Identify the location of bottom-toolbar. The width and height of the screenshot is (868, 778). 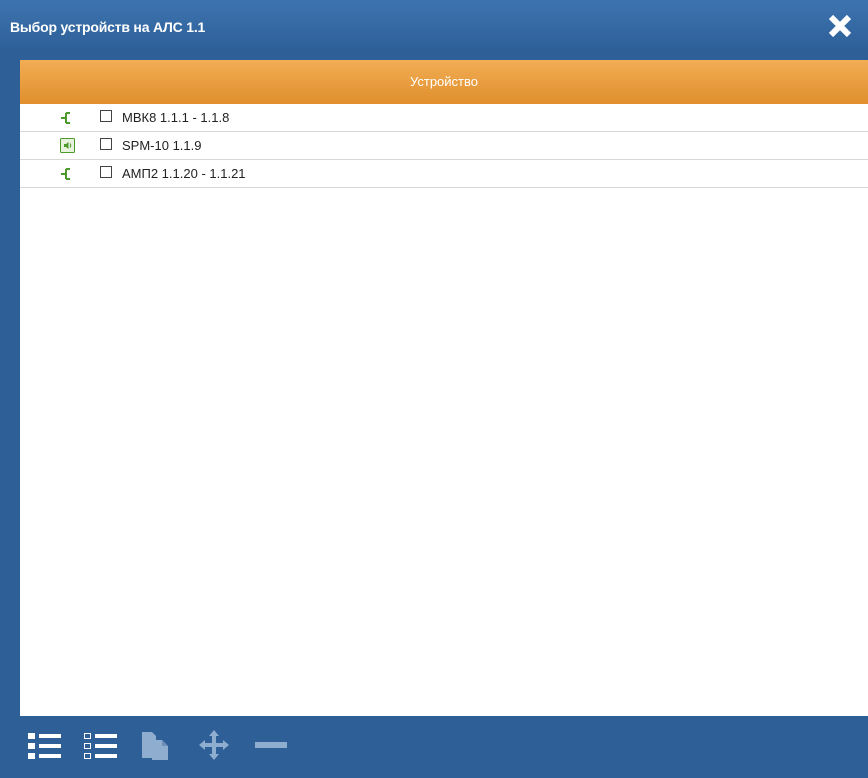
(434, 747).